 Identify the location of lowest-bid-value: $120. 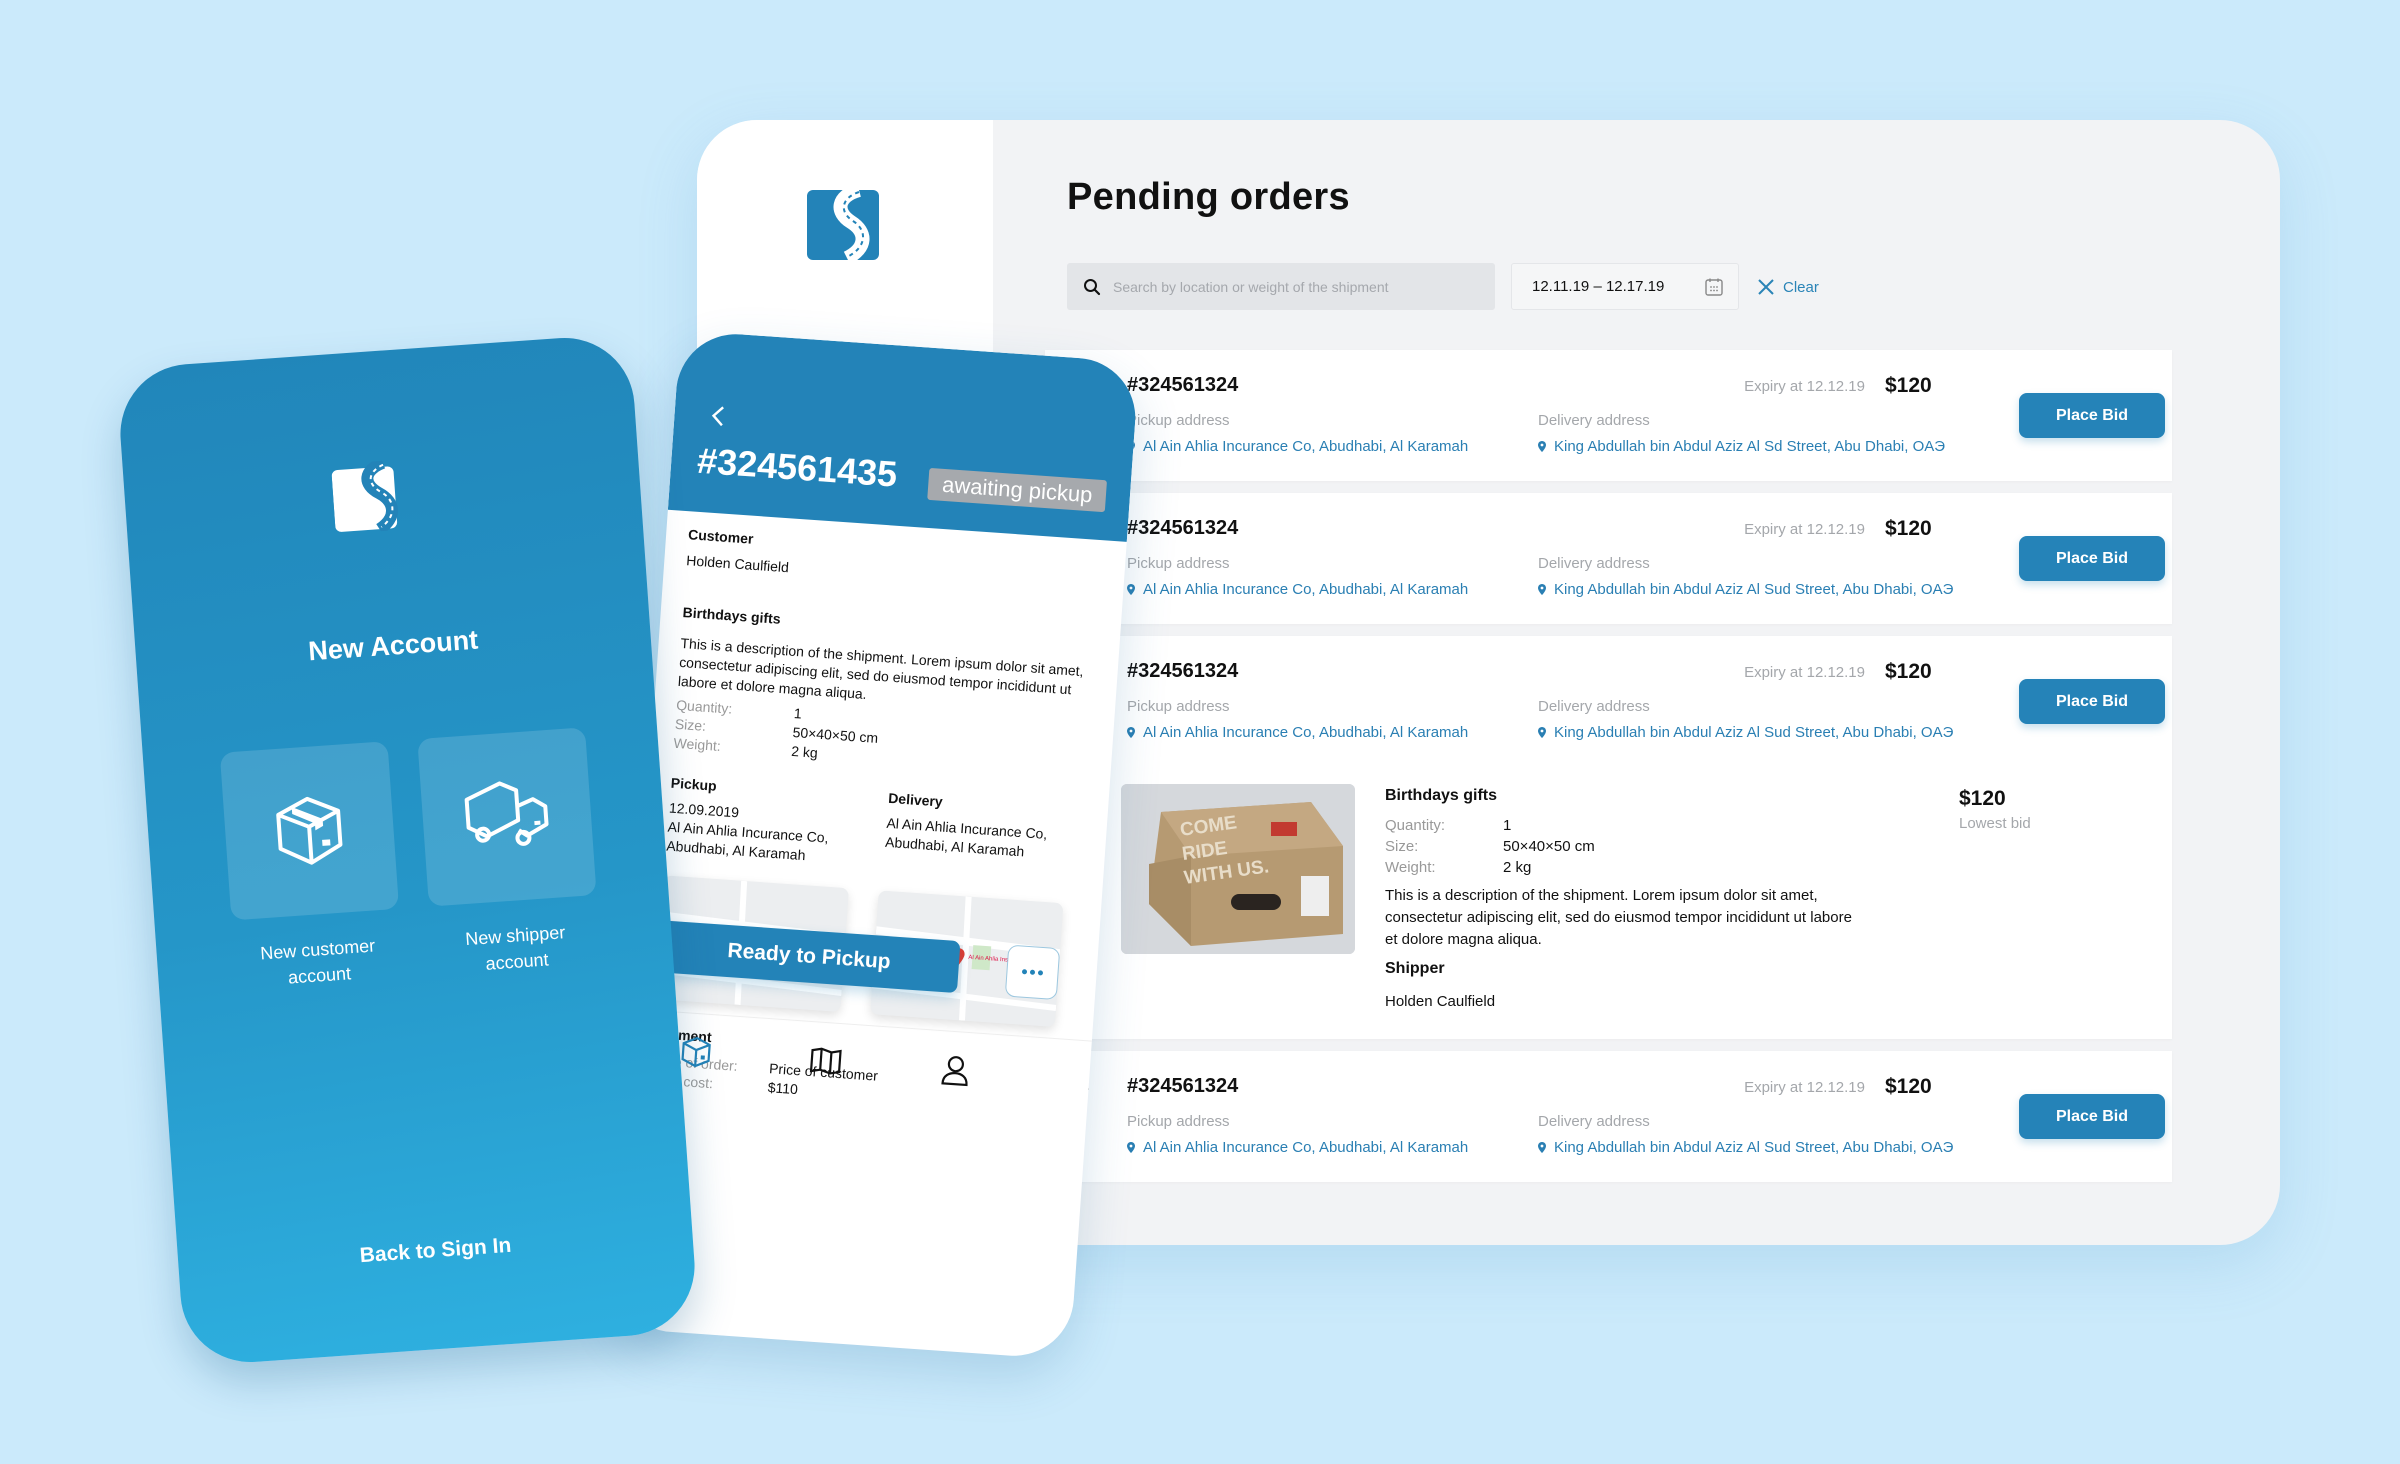
(1982, 798).